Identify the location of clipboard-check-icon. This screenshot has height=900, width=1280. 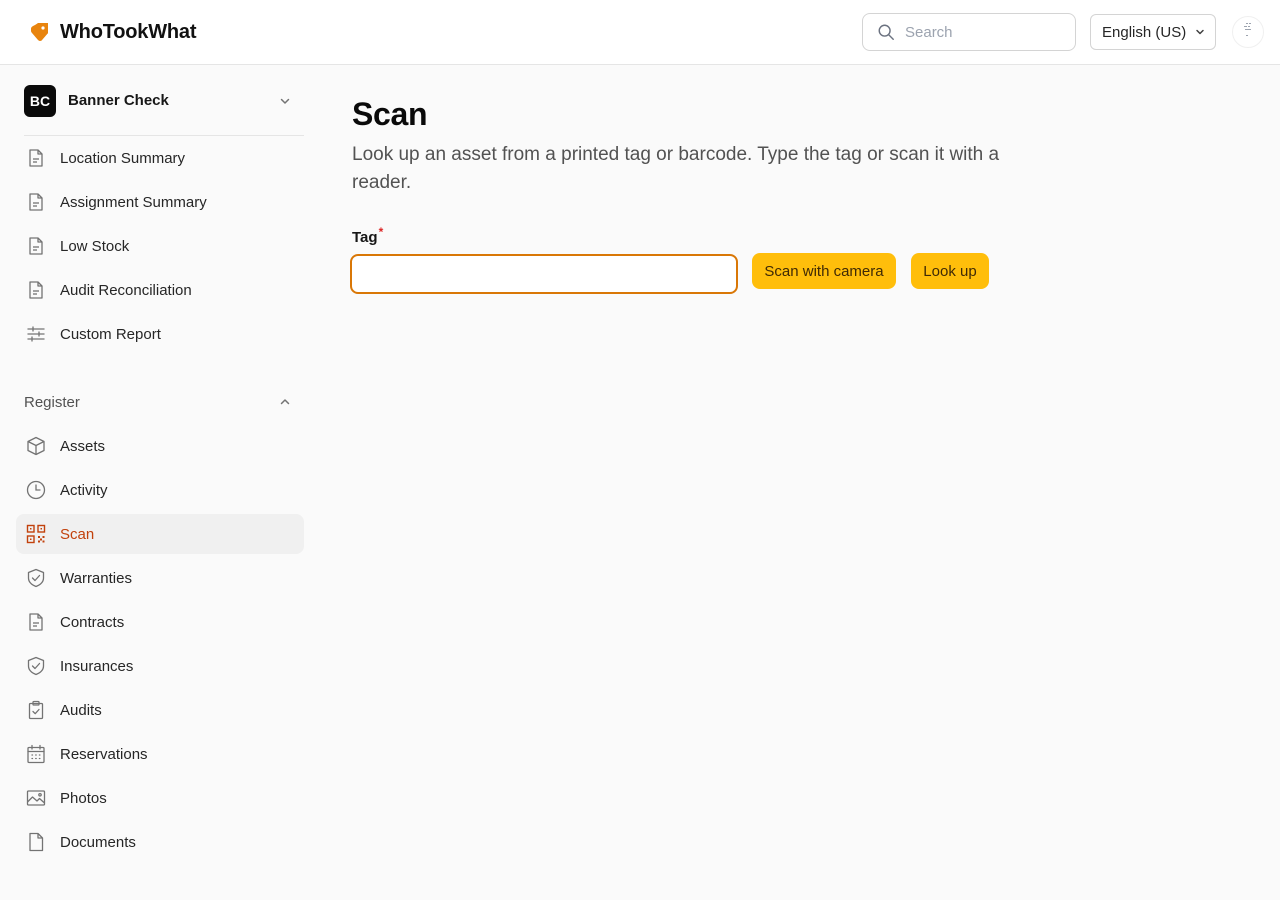
(36, 710).